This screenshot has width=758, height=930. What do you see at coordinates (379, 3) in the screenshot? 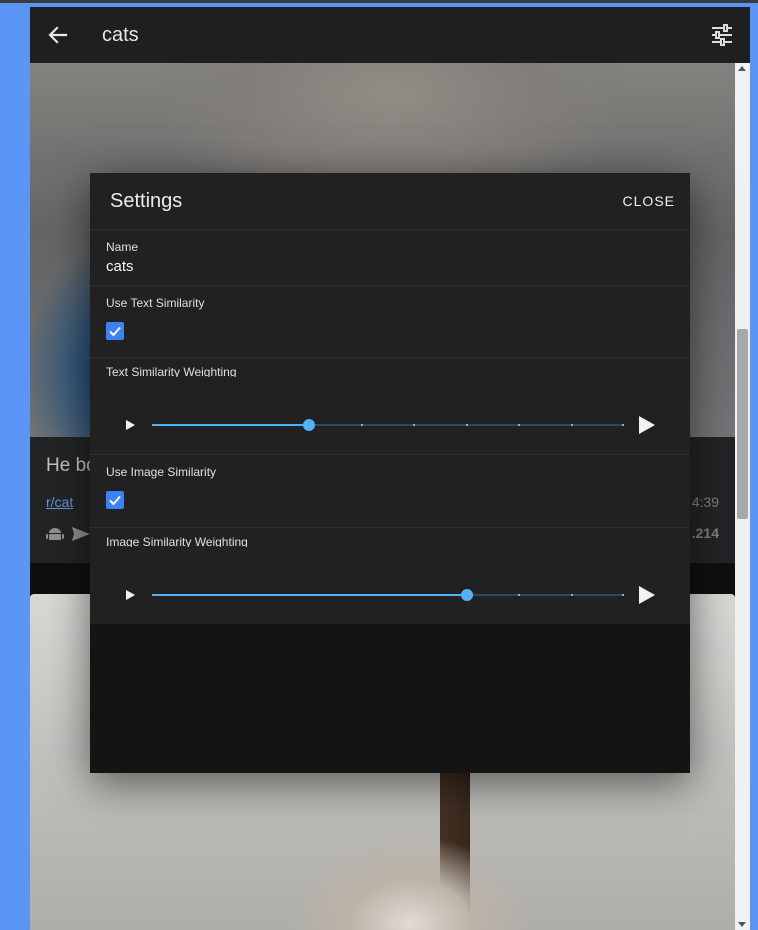
I see `window-top-border` at bounding box center [379, 3].